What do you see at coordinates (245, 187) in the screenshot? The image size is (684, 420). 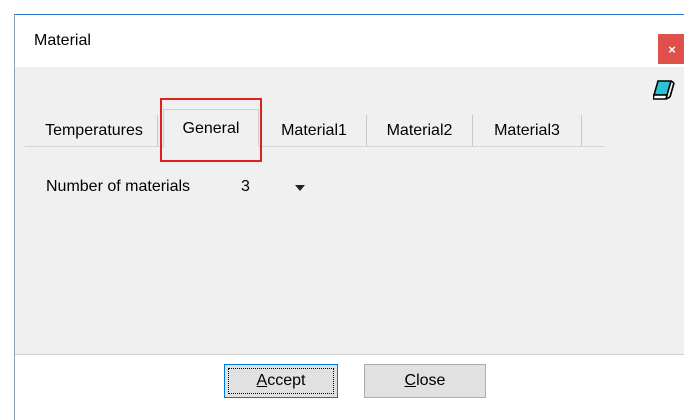 I see `number-of-materials-value: 3` at bounding box center [245, 187].